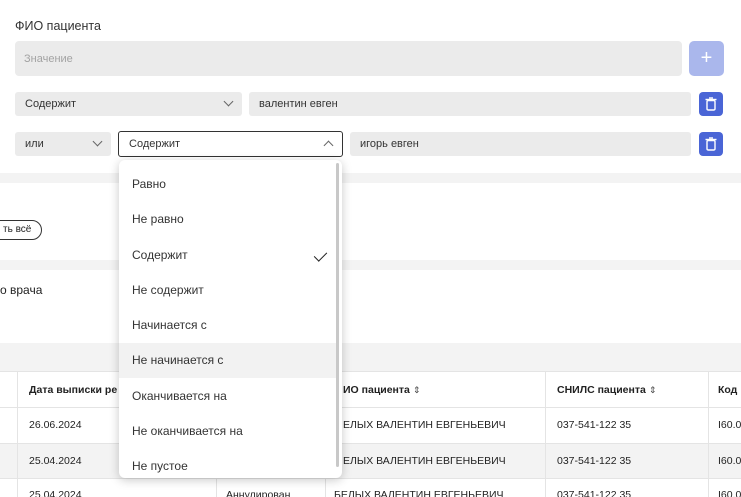 This screenshot has height=497, width=741. I want to click on dropdown-option-not-contains: Не содержит, so click(227, 290).